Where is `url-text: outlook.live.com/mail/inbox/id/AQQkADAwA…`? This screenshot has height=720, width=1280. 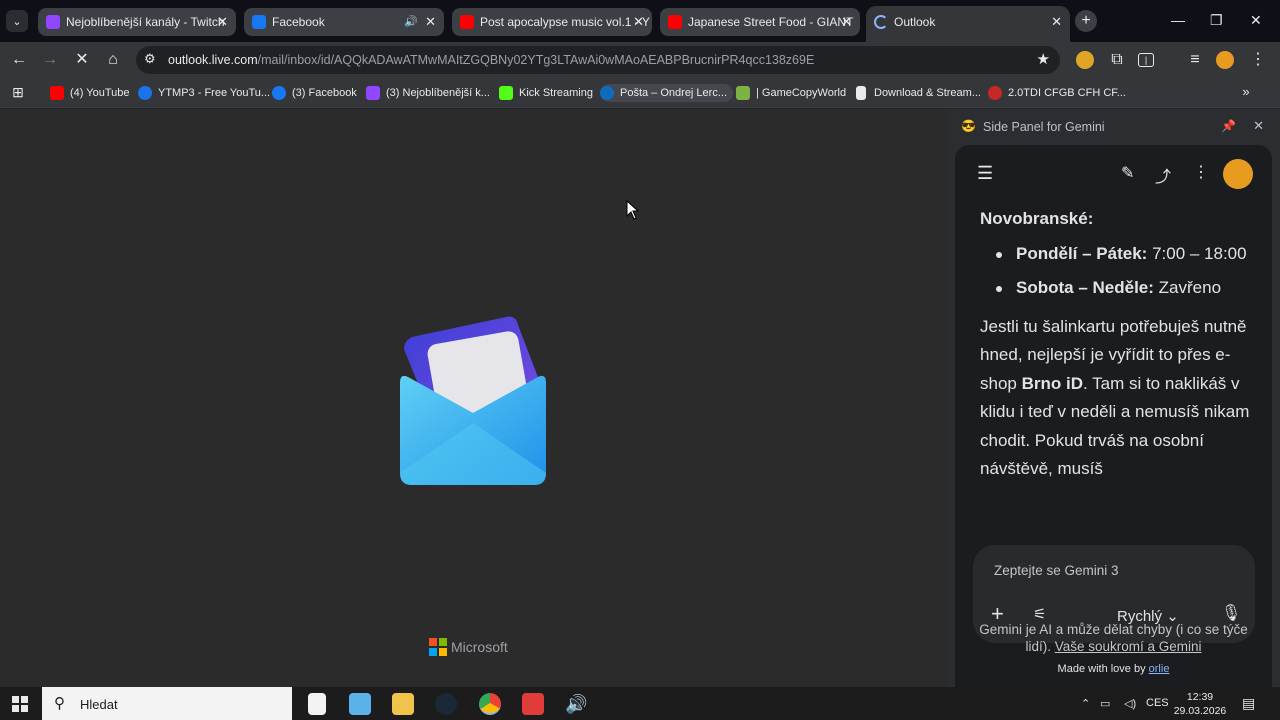
url-text: outlook.live.com/mail/inbox/id/AQQkADAwA… is located at coordinates (491, 60).